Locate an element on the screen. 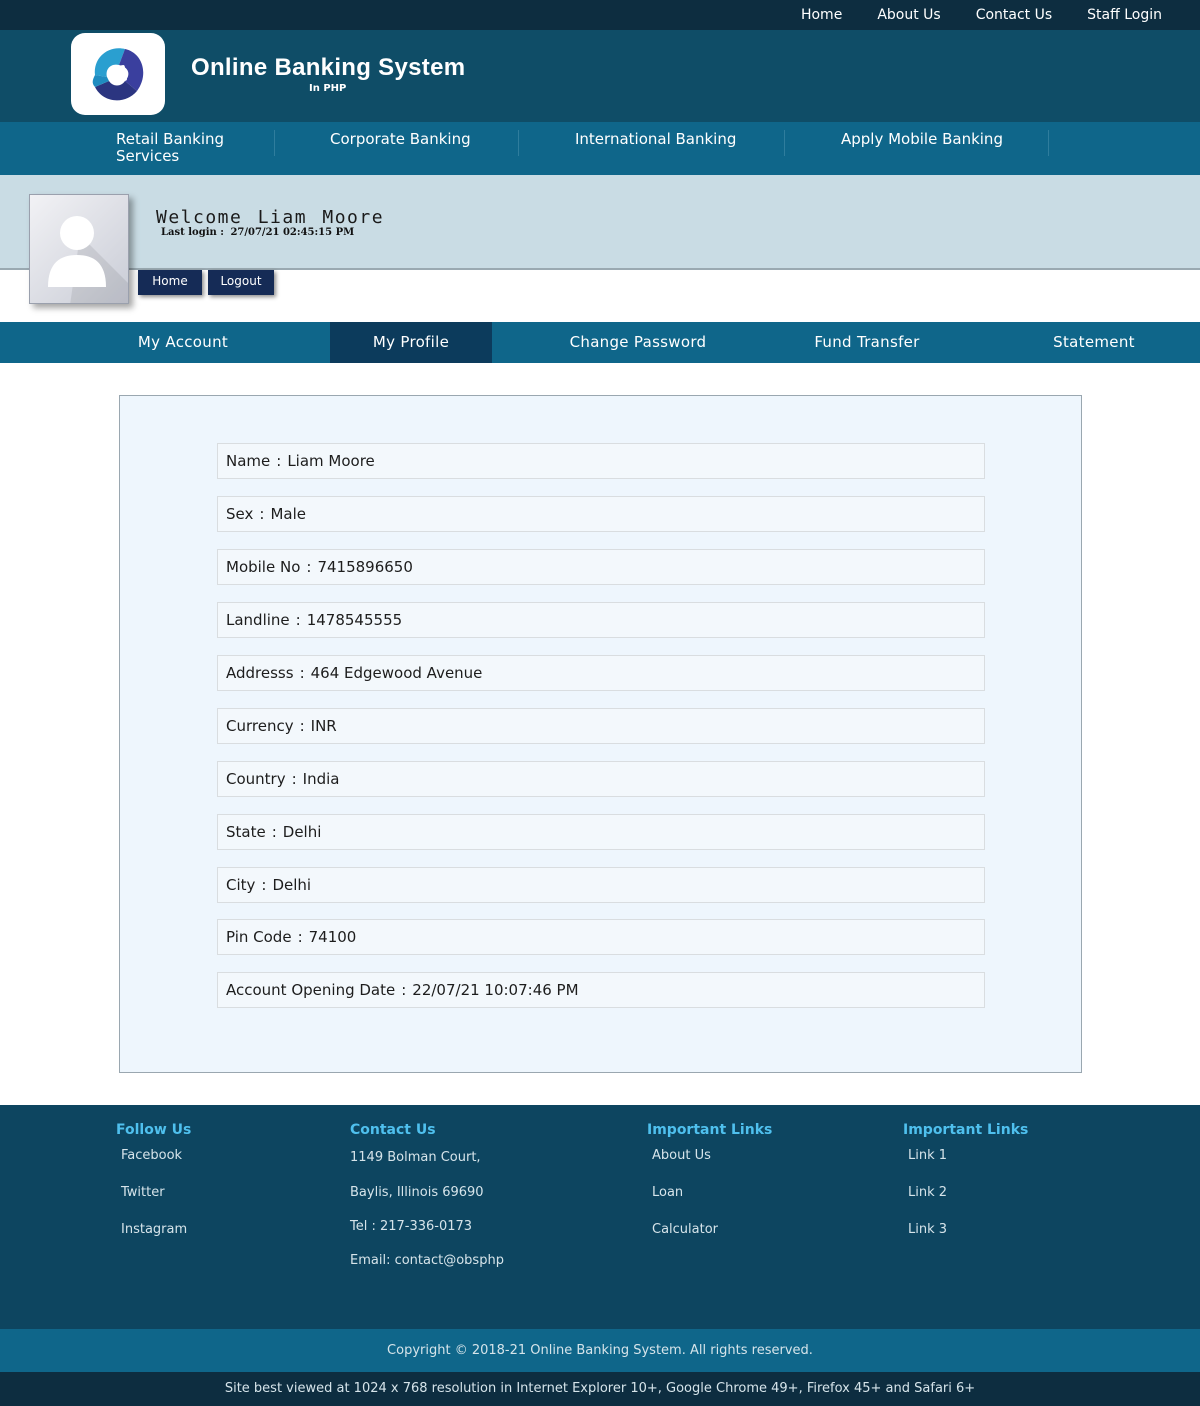 This screenshot has height=1406, width=1200. field-label: Sex is located at coordinates (240, 514).